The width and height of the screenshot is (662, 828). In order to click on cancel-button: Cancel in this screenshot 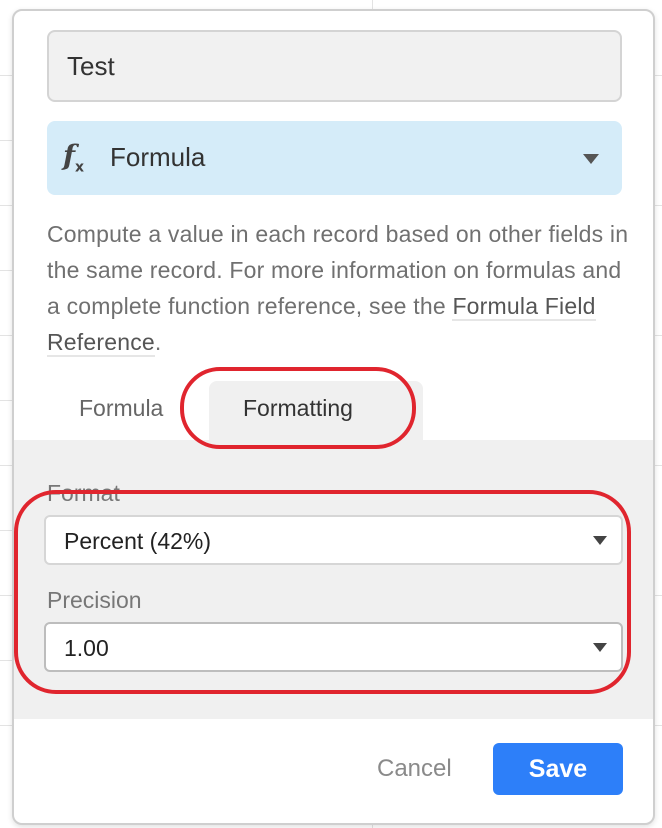, I will do `click(414, 769)`.